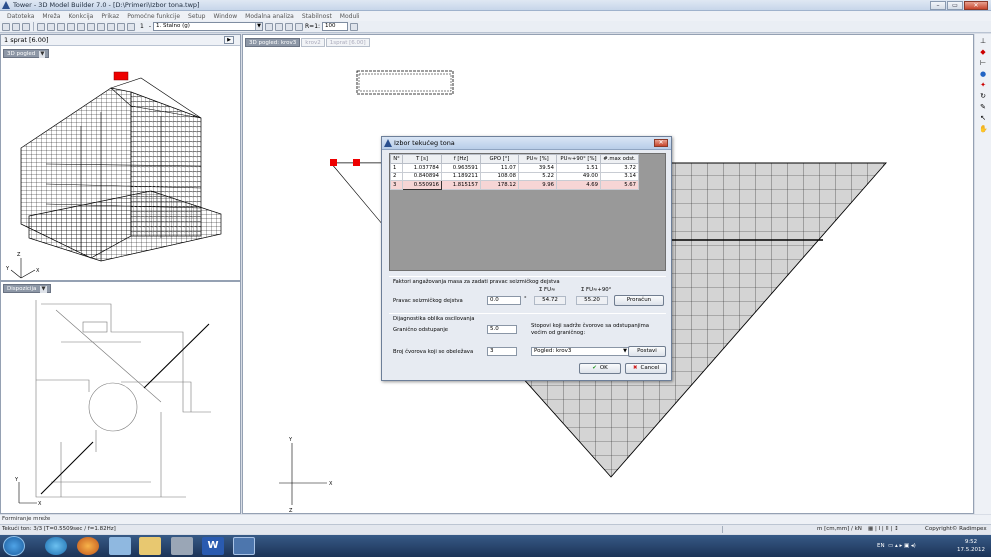 This screenshot has height=557, width=991. I want to click on col-header: PU≈ [%], so click(537, 159).